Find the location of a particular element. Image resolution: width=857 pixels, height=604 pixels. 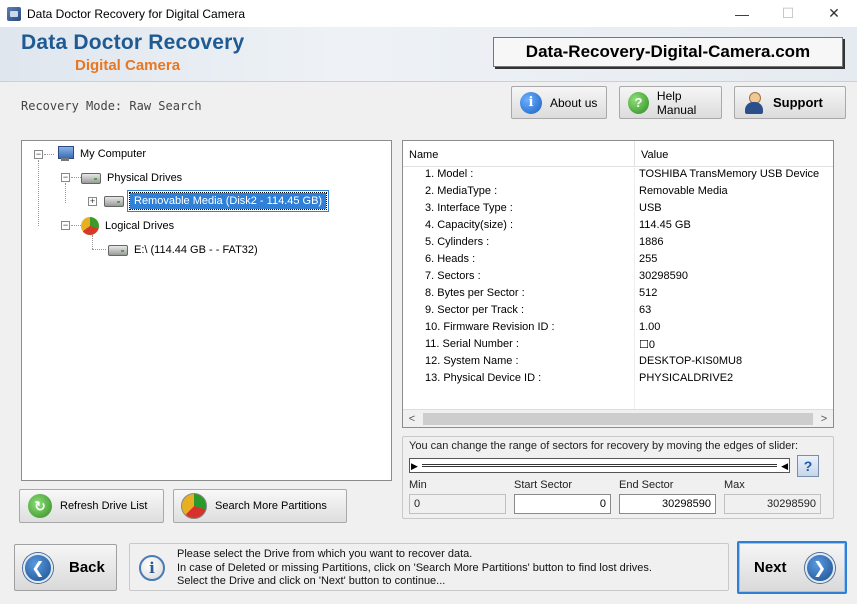

refresh-label: Refresh Drive List is located at coordinates (104, 506).